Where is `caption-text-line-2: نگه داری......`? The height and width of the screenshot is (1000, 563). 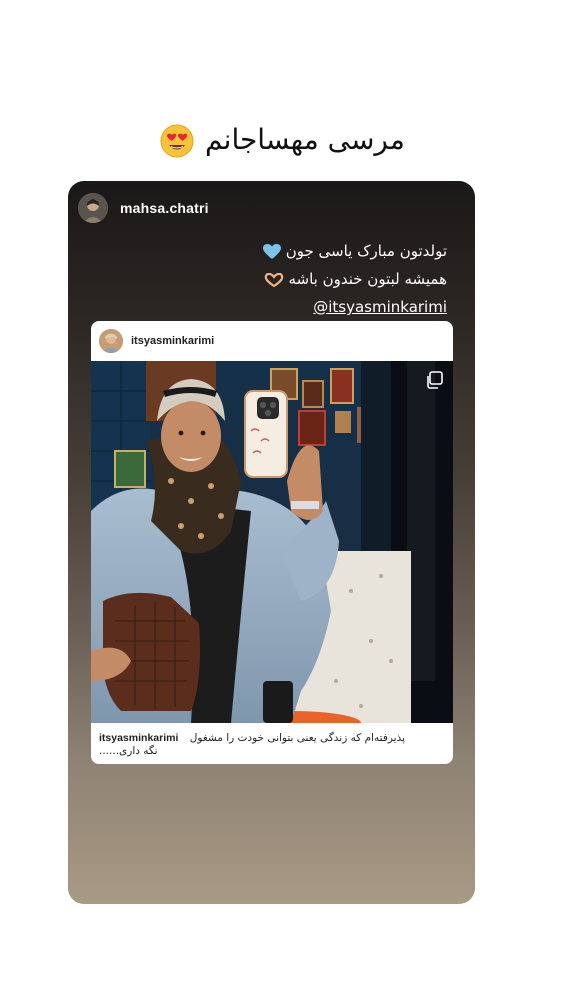 caption-text-line-2: نگه داری...... is located at coordinates (128, 751).